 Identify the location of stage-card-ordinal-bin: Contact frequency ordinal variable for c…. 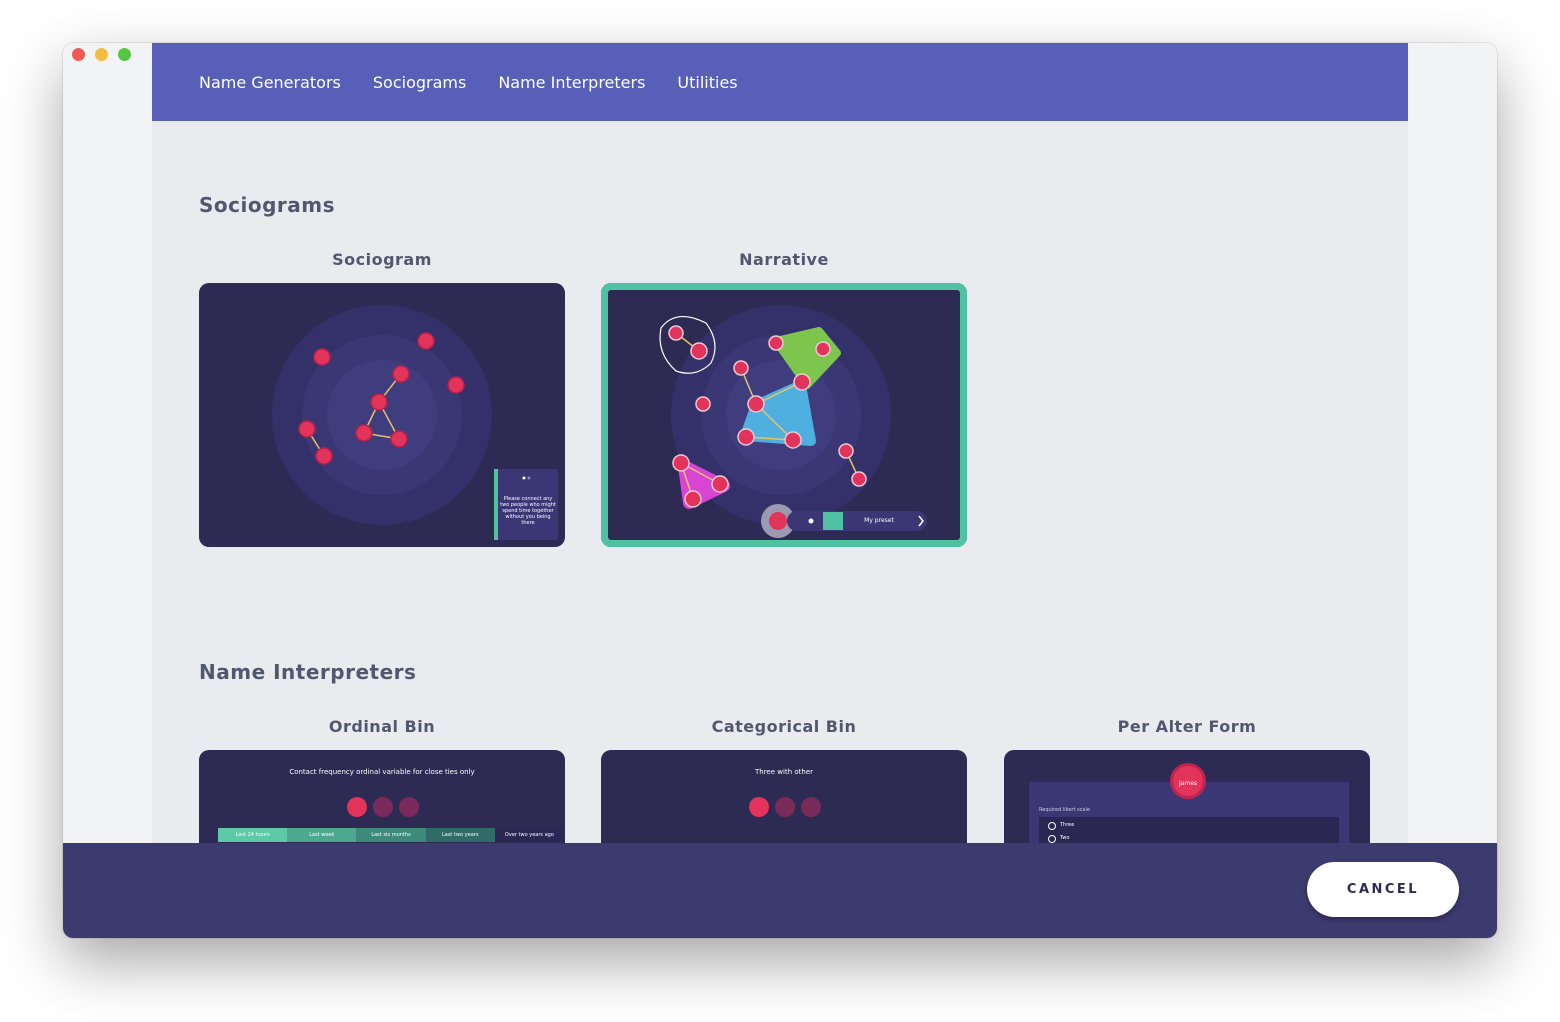
(382, 796).